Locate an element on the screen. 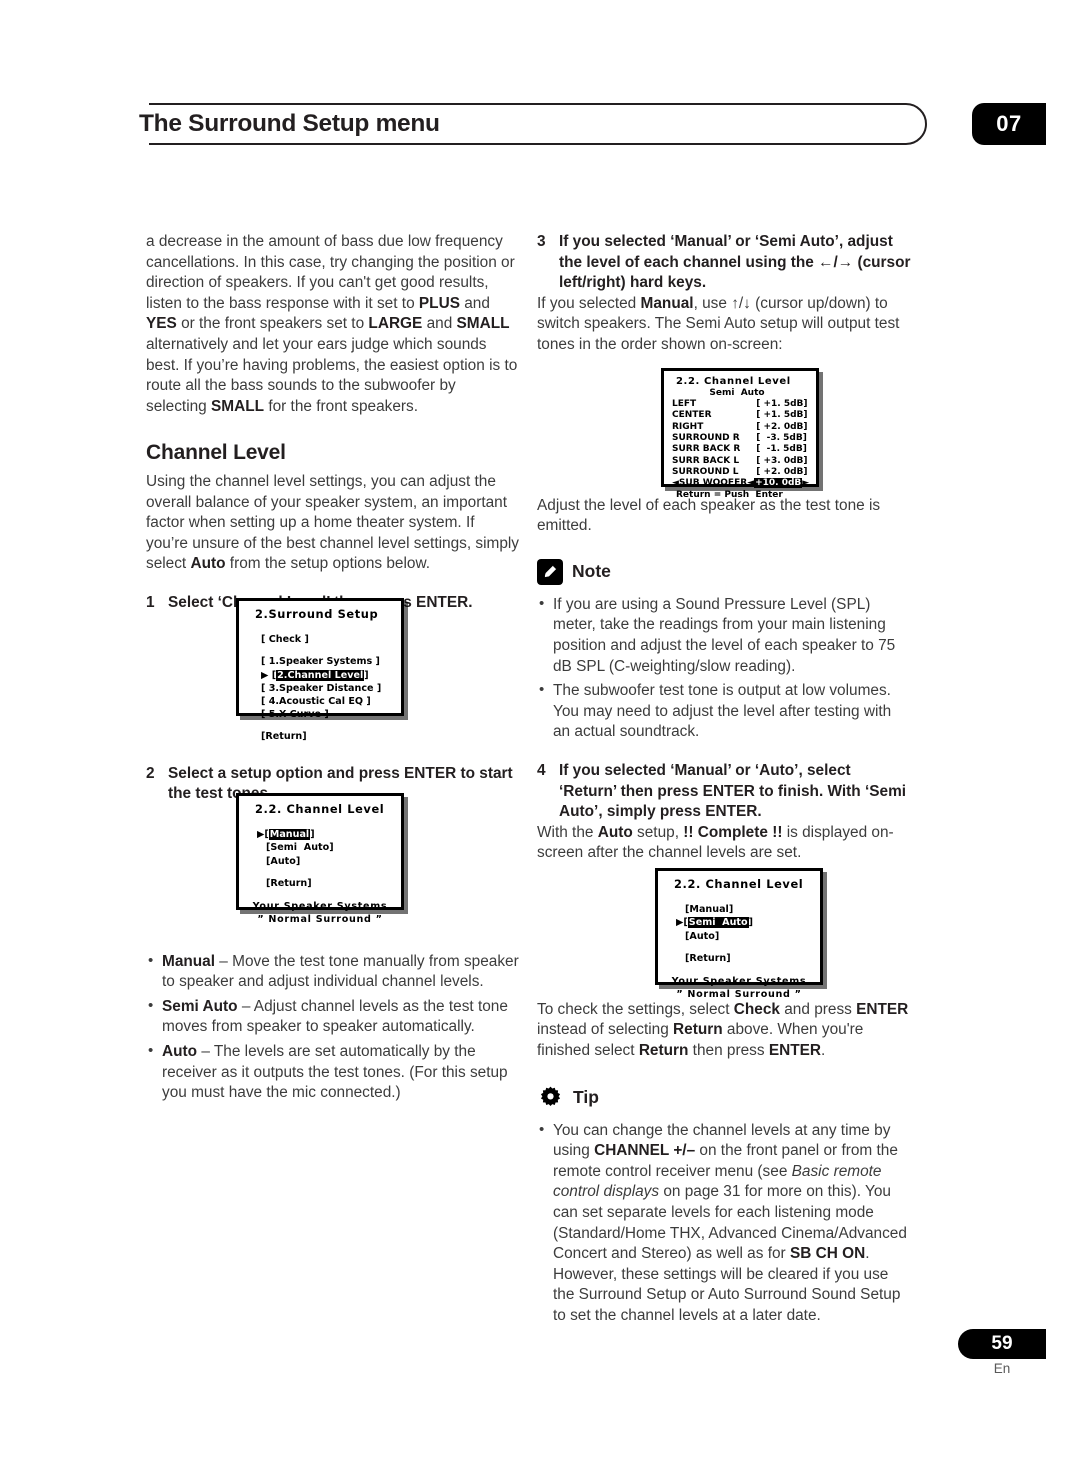  page-header: The Surround Setup menu is located at coordinates (525, 124).